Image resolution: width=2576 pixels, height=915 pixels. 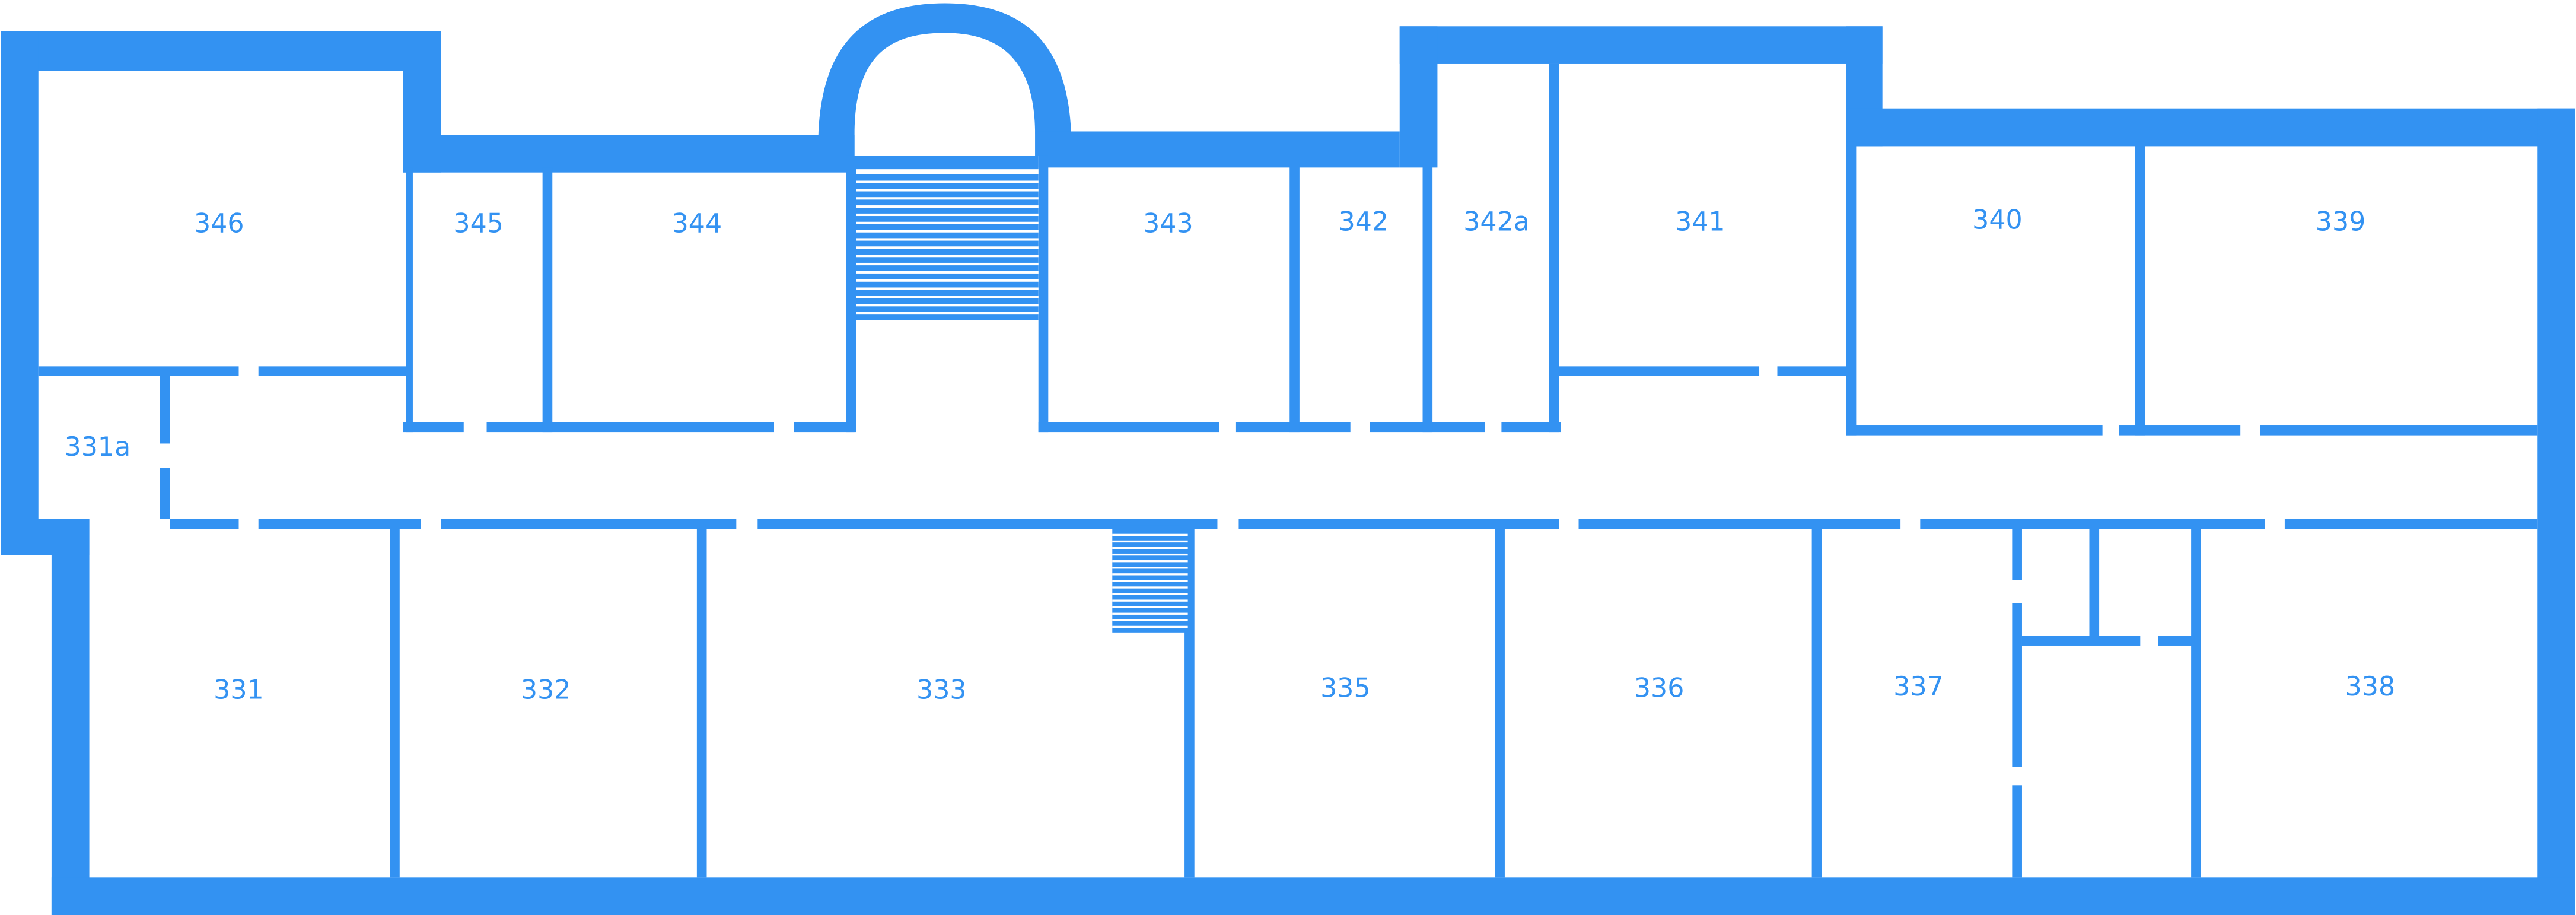 I want to click on stairs-lower, so click(x=1150, y=579).